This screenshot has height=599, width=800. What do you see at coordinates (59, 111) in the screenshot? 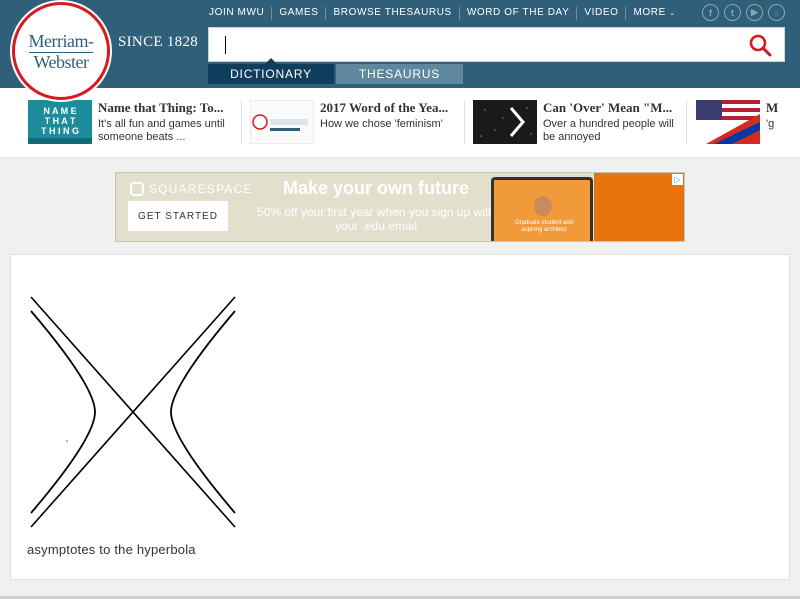
I see `svg-text: N A M E` at bounding box center [59, 111].